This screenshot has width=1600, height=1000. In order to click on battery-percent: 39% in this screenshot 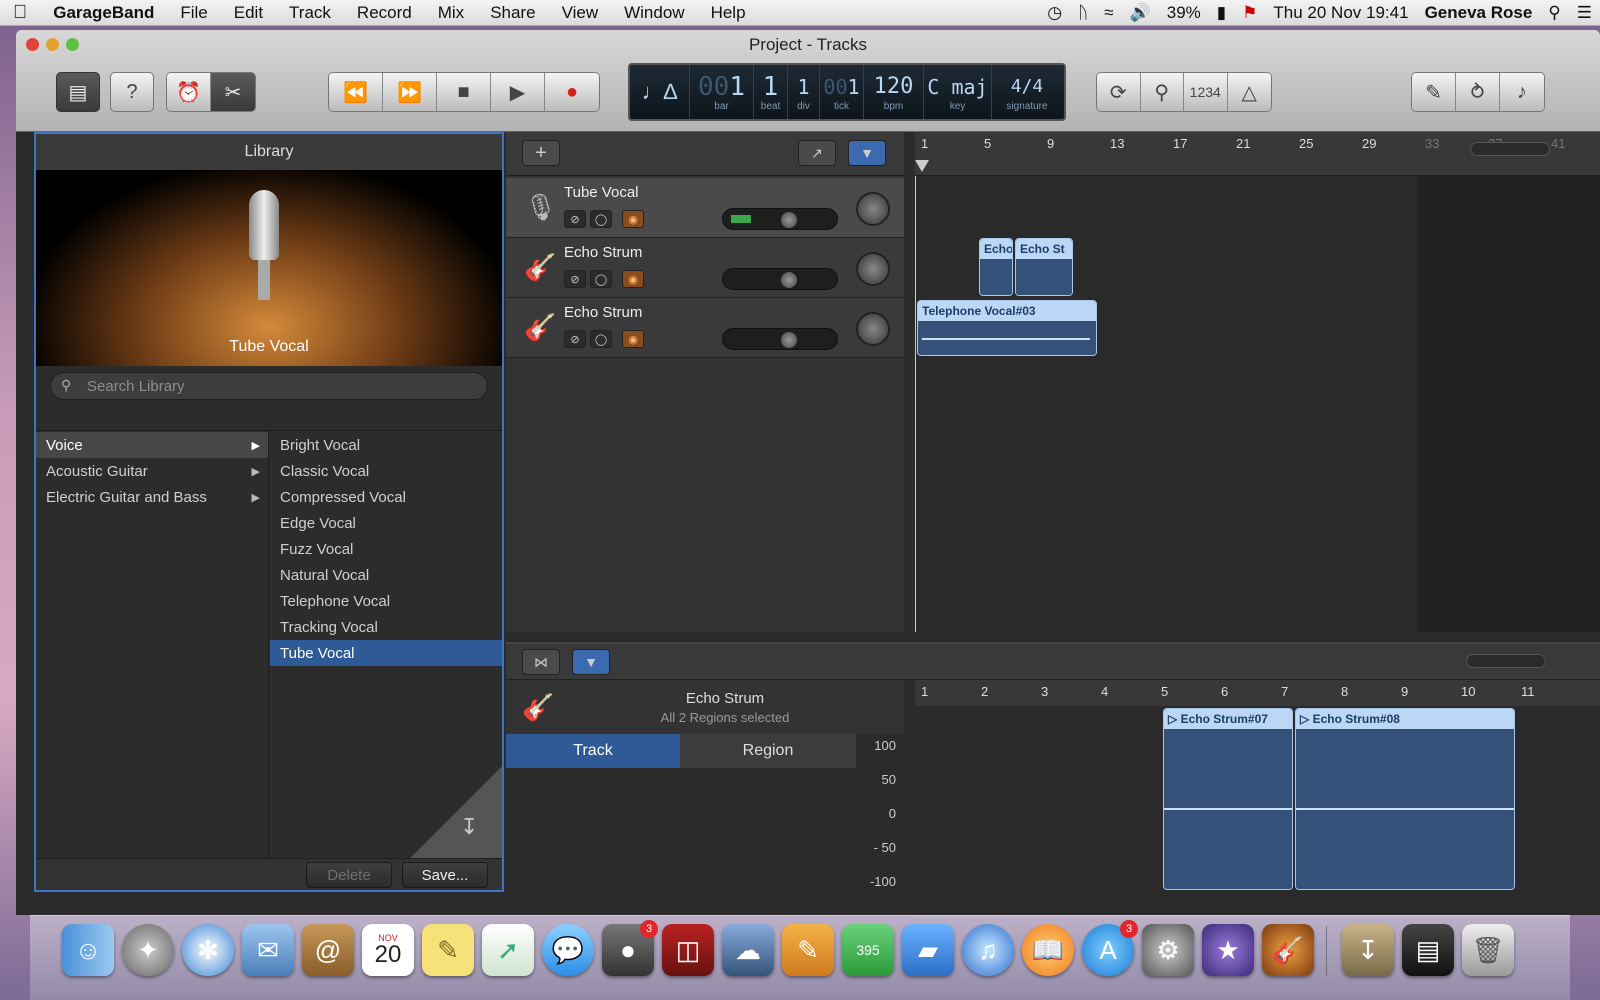, I will do `click(1184, 13)`.